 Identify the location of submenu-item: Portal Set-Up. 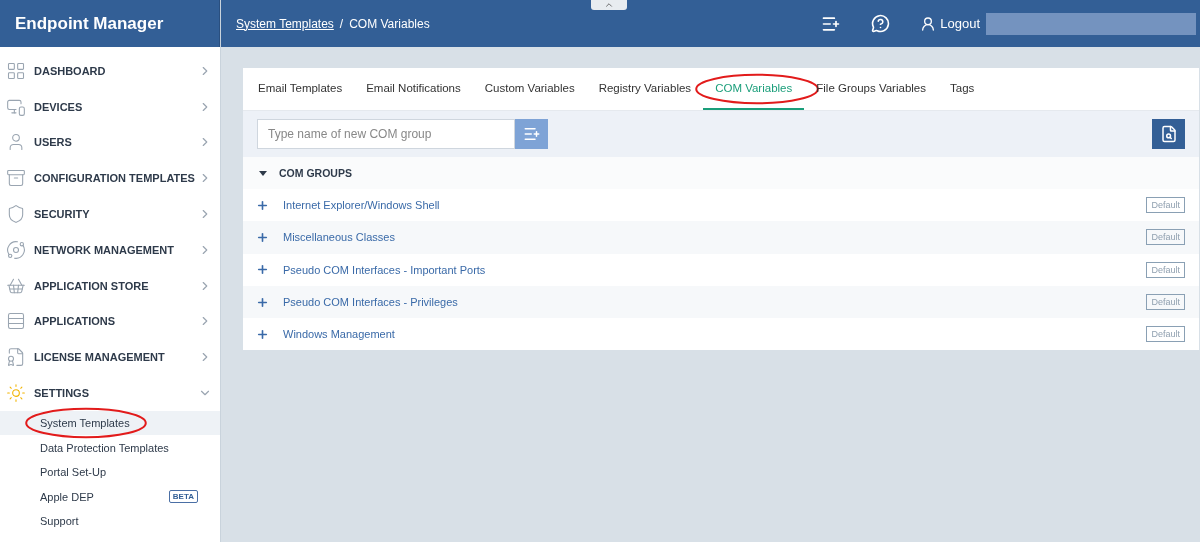
(110, 472).